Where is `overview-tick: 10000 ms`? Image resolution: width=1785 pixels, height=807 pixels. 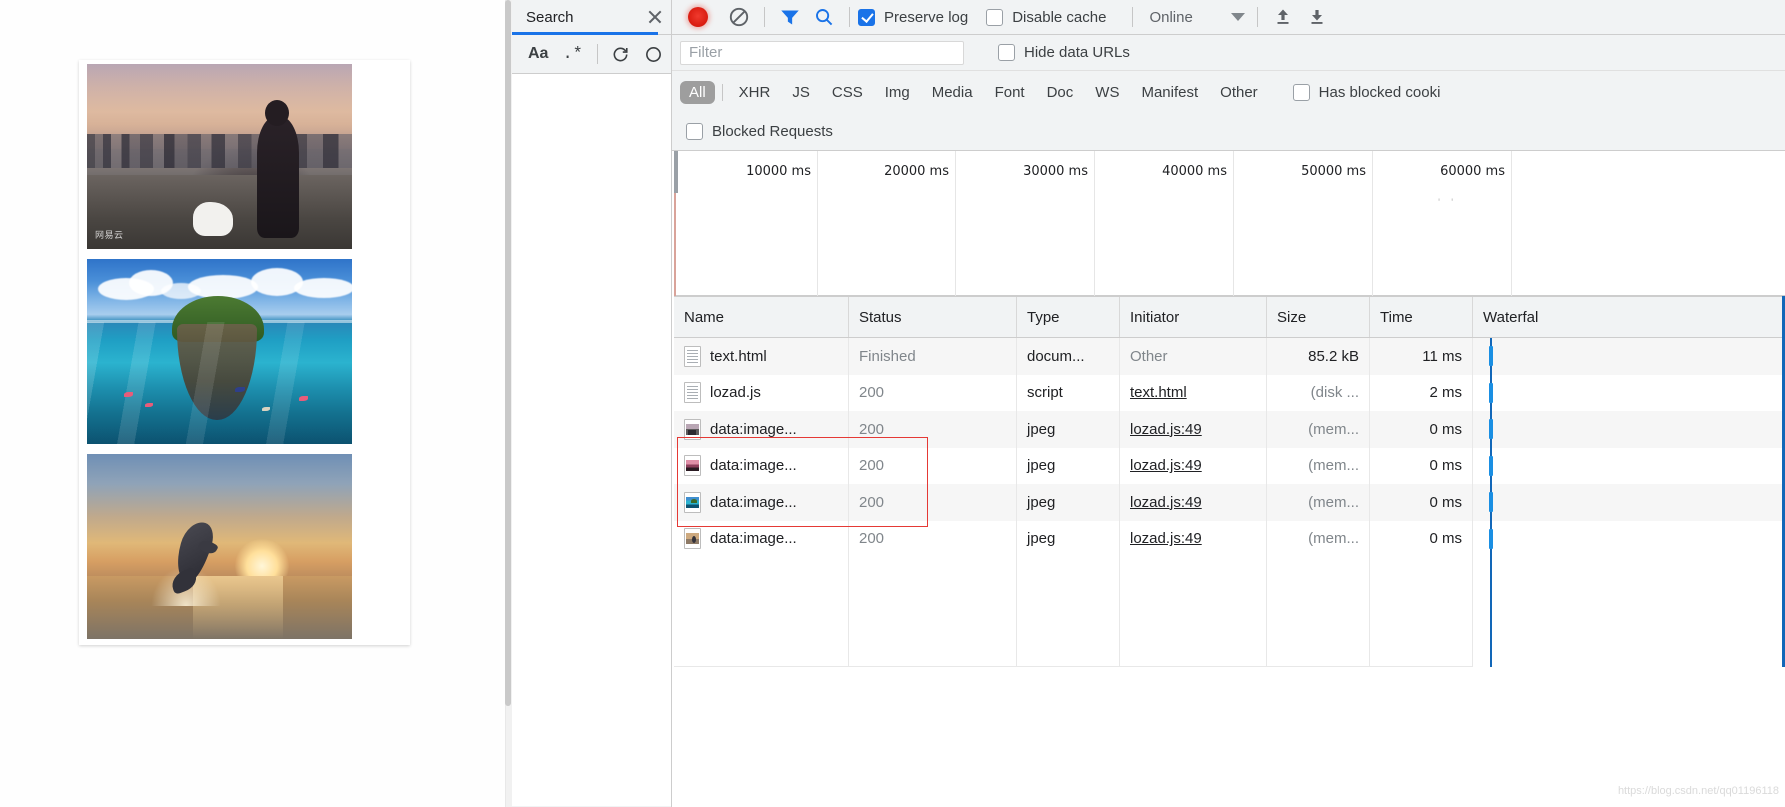 overview-tick: 10000 ms is located at coordinates (748, 223).